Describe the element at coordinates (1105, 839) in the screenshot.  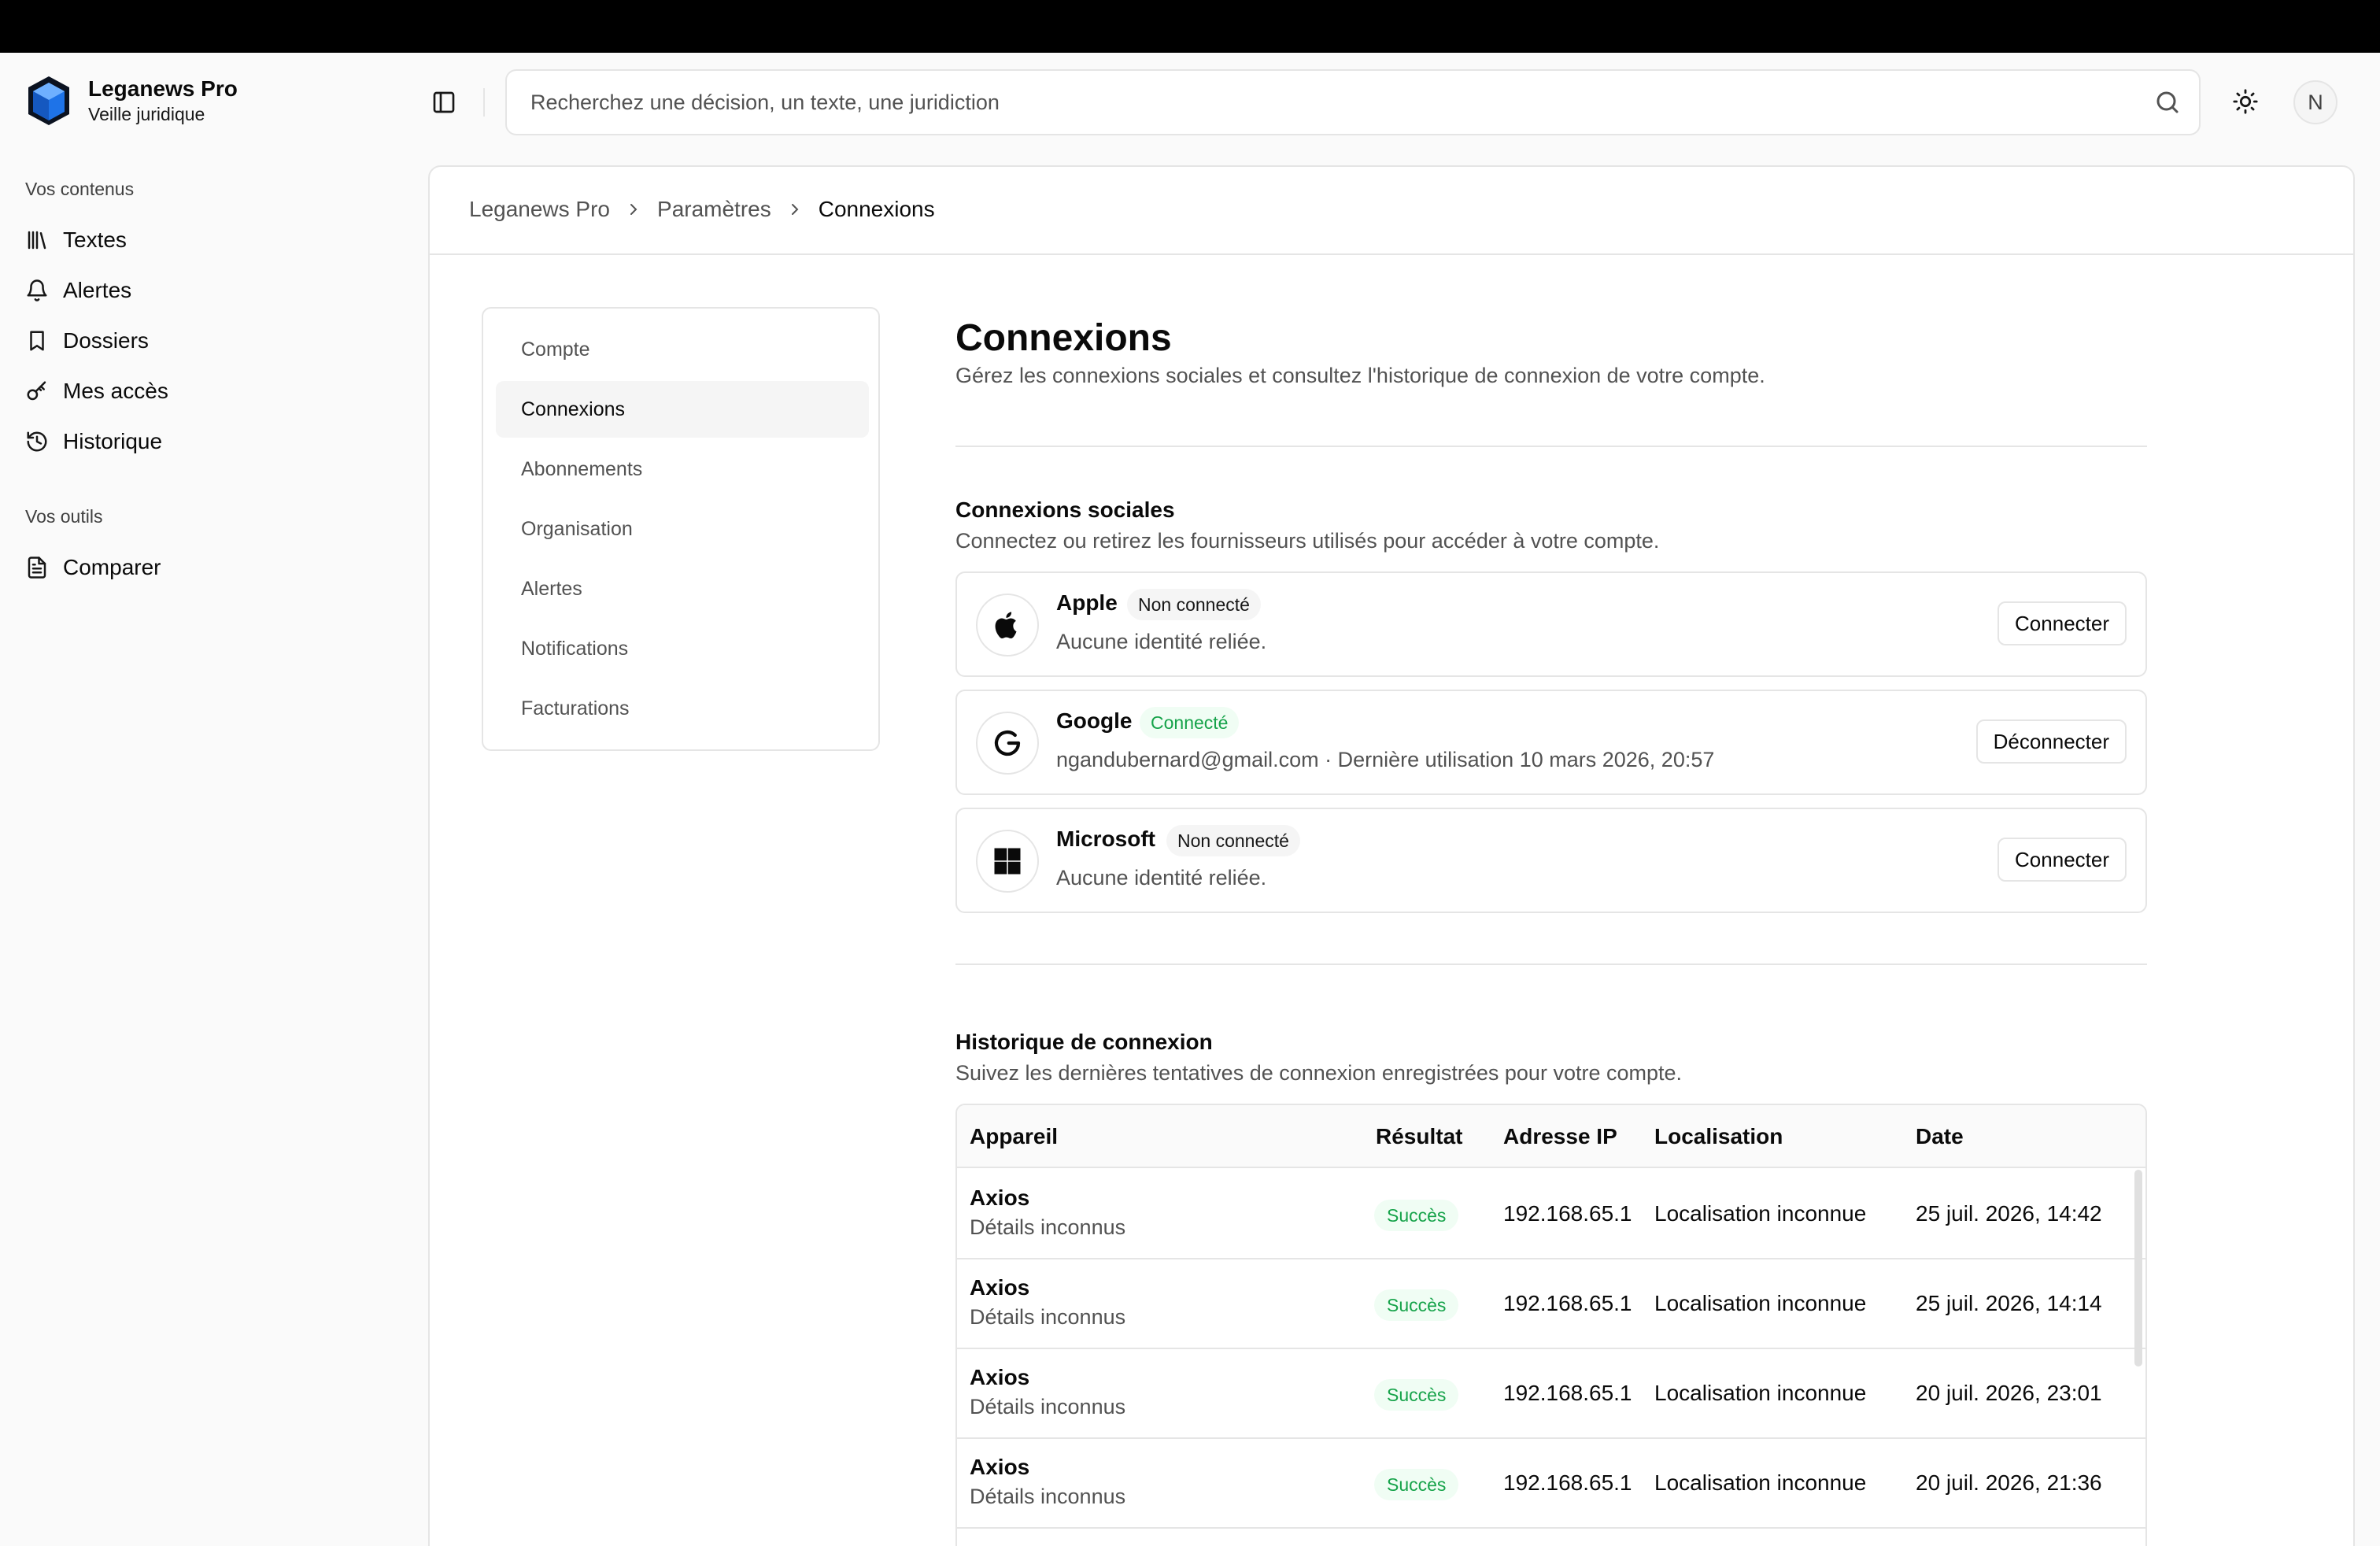
I see `provider-name: Microsoft` at that location.